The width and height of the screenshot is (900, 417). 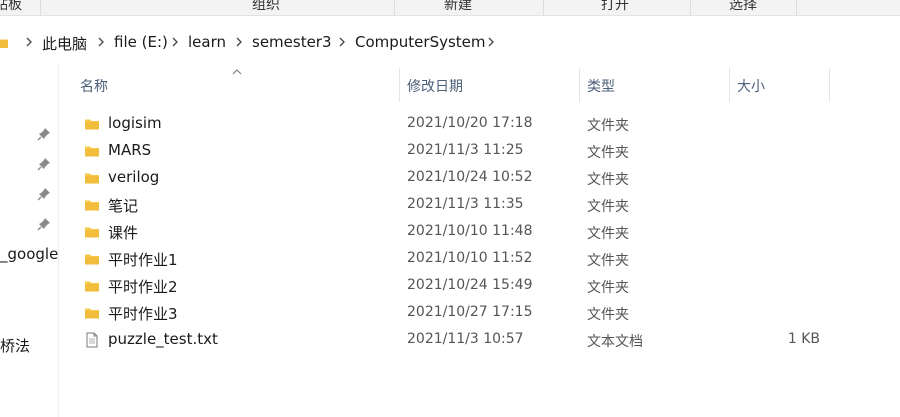 What do you see at coordinates (11, 7) in the screenshot?
I see `ribbon-group-clipboard: 贴板` at bounding box center [11, 7].